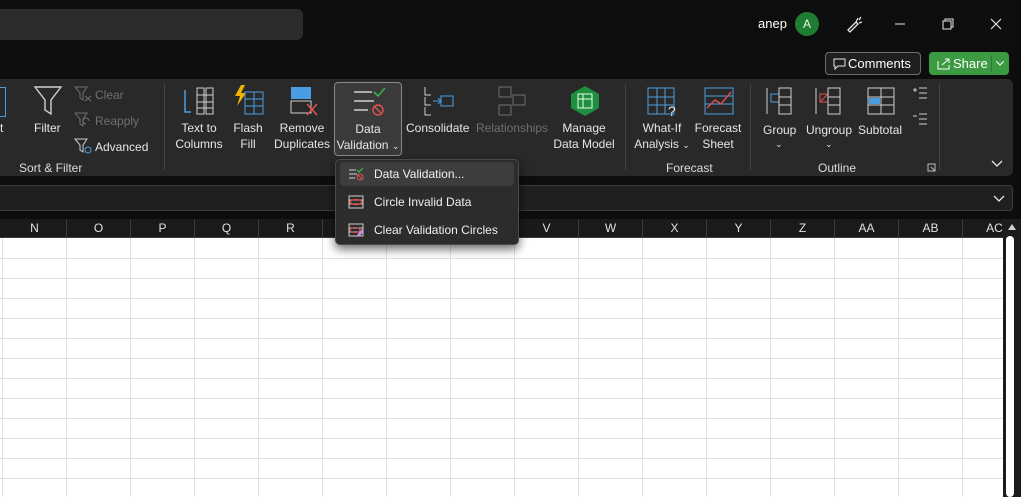 This screenshot has height=497, width=1021. I want to click on data-validation-label: Data Validation ⌄, so click(368, 137).